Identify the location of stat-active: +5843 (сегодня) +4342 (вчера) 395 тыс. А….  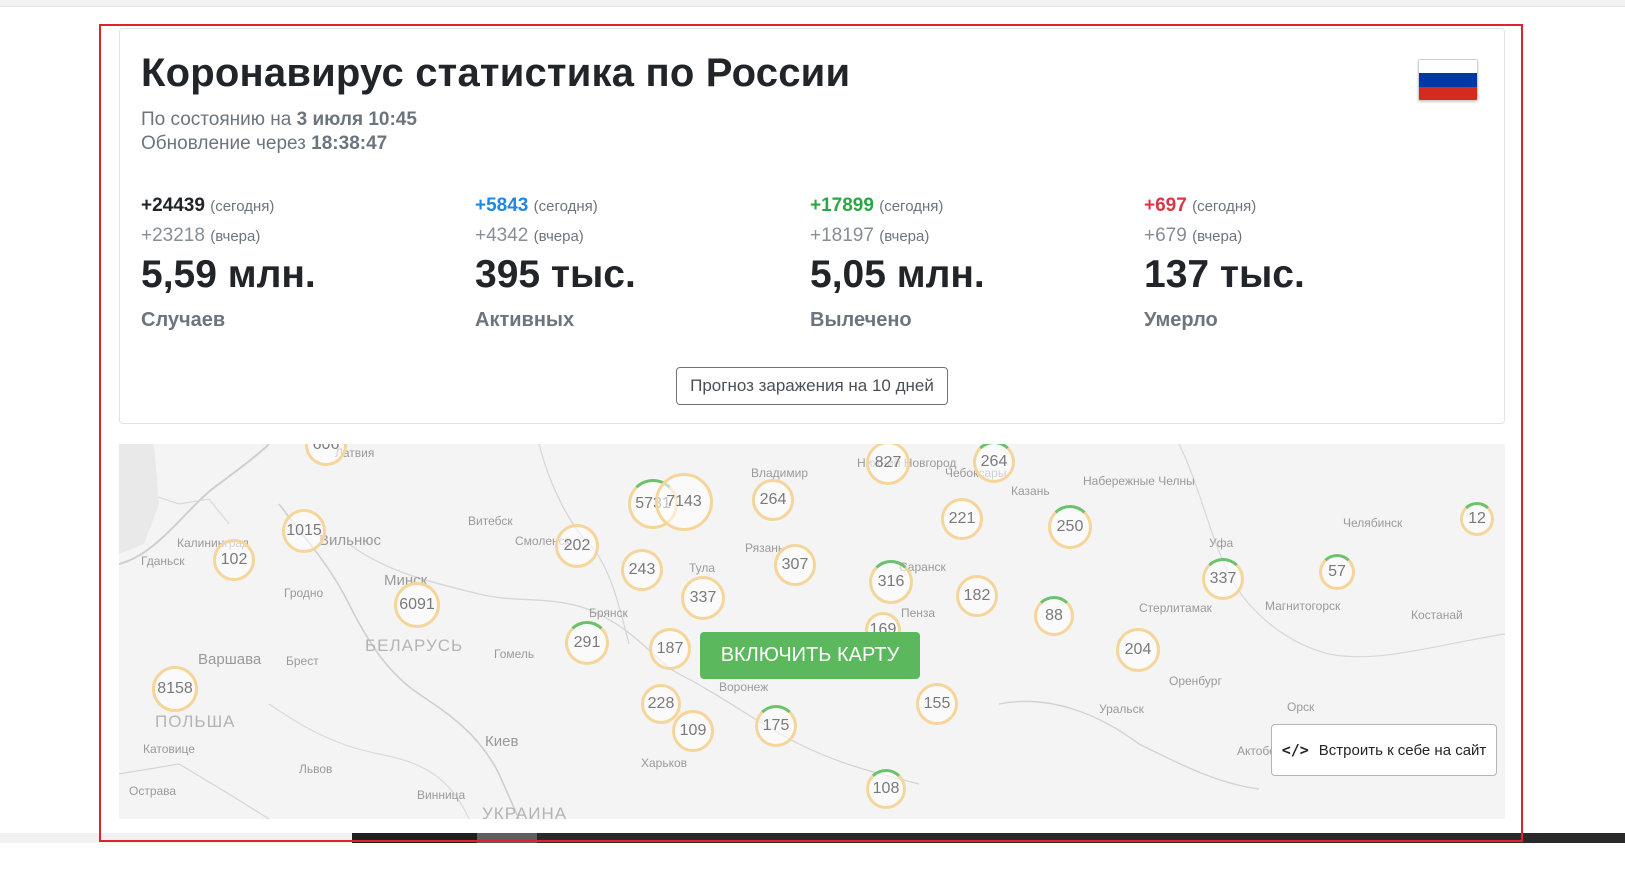
(640, 263).